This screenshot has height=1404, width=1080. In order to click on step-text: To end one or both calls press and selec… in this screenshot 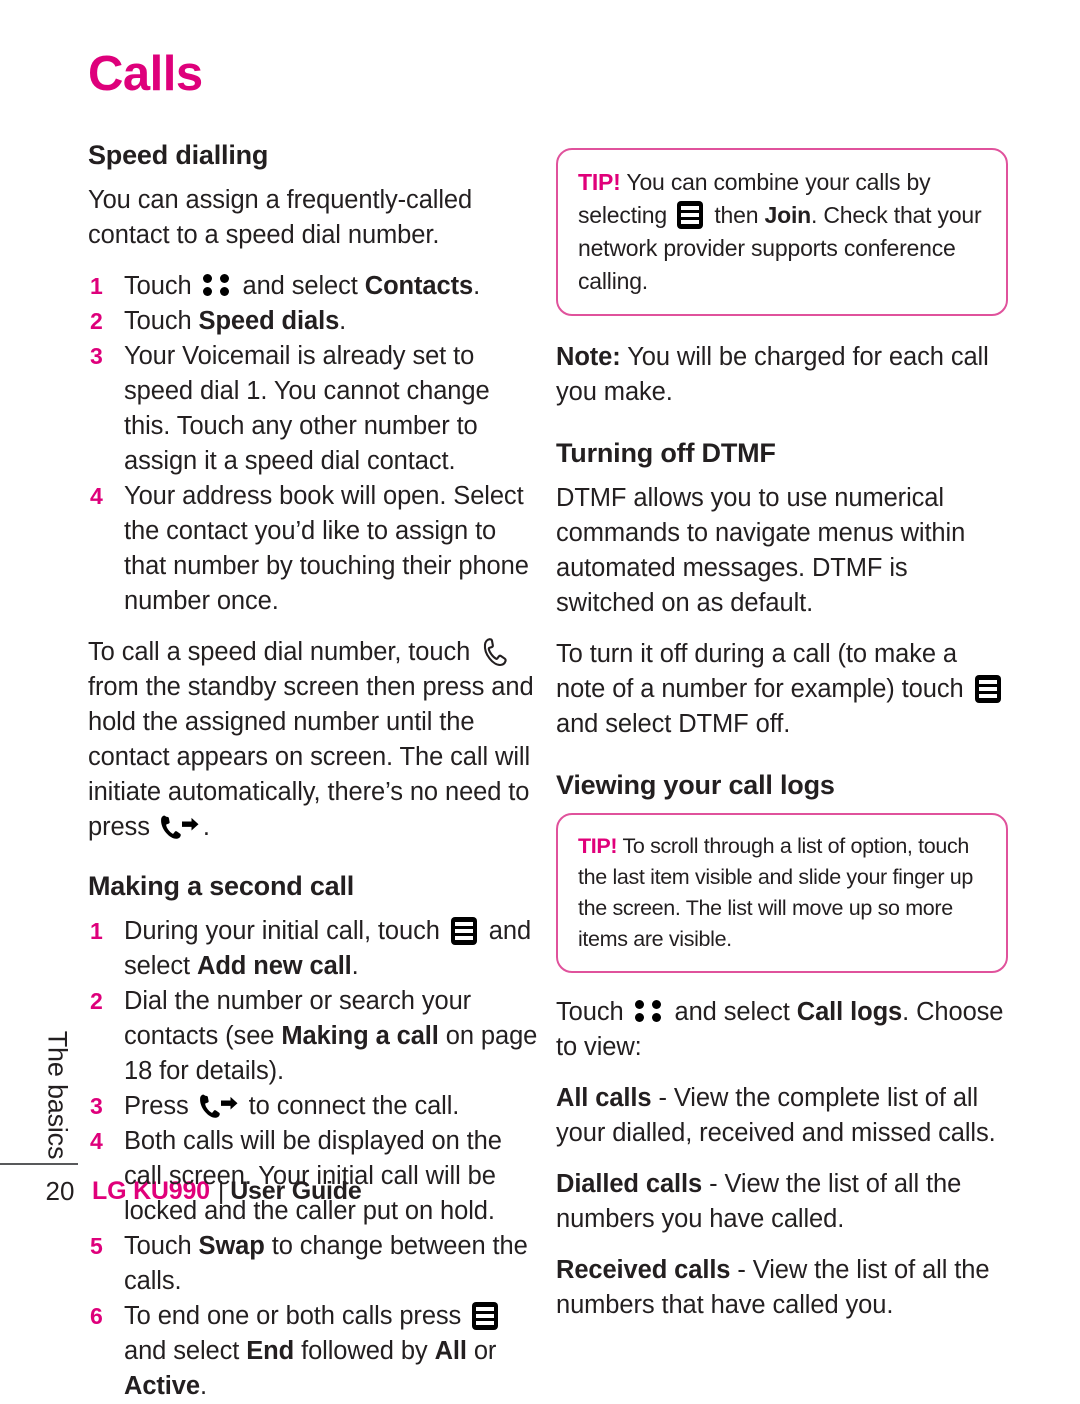, I will do `click(311, 1351)`.